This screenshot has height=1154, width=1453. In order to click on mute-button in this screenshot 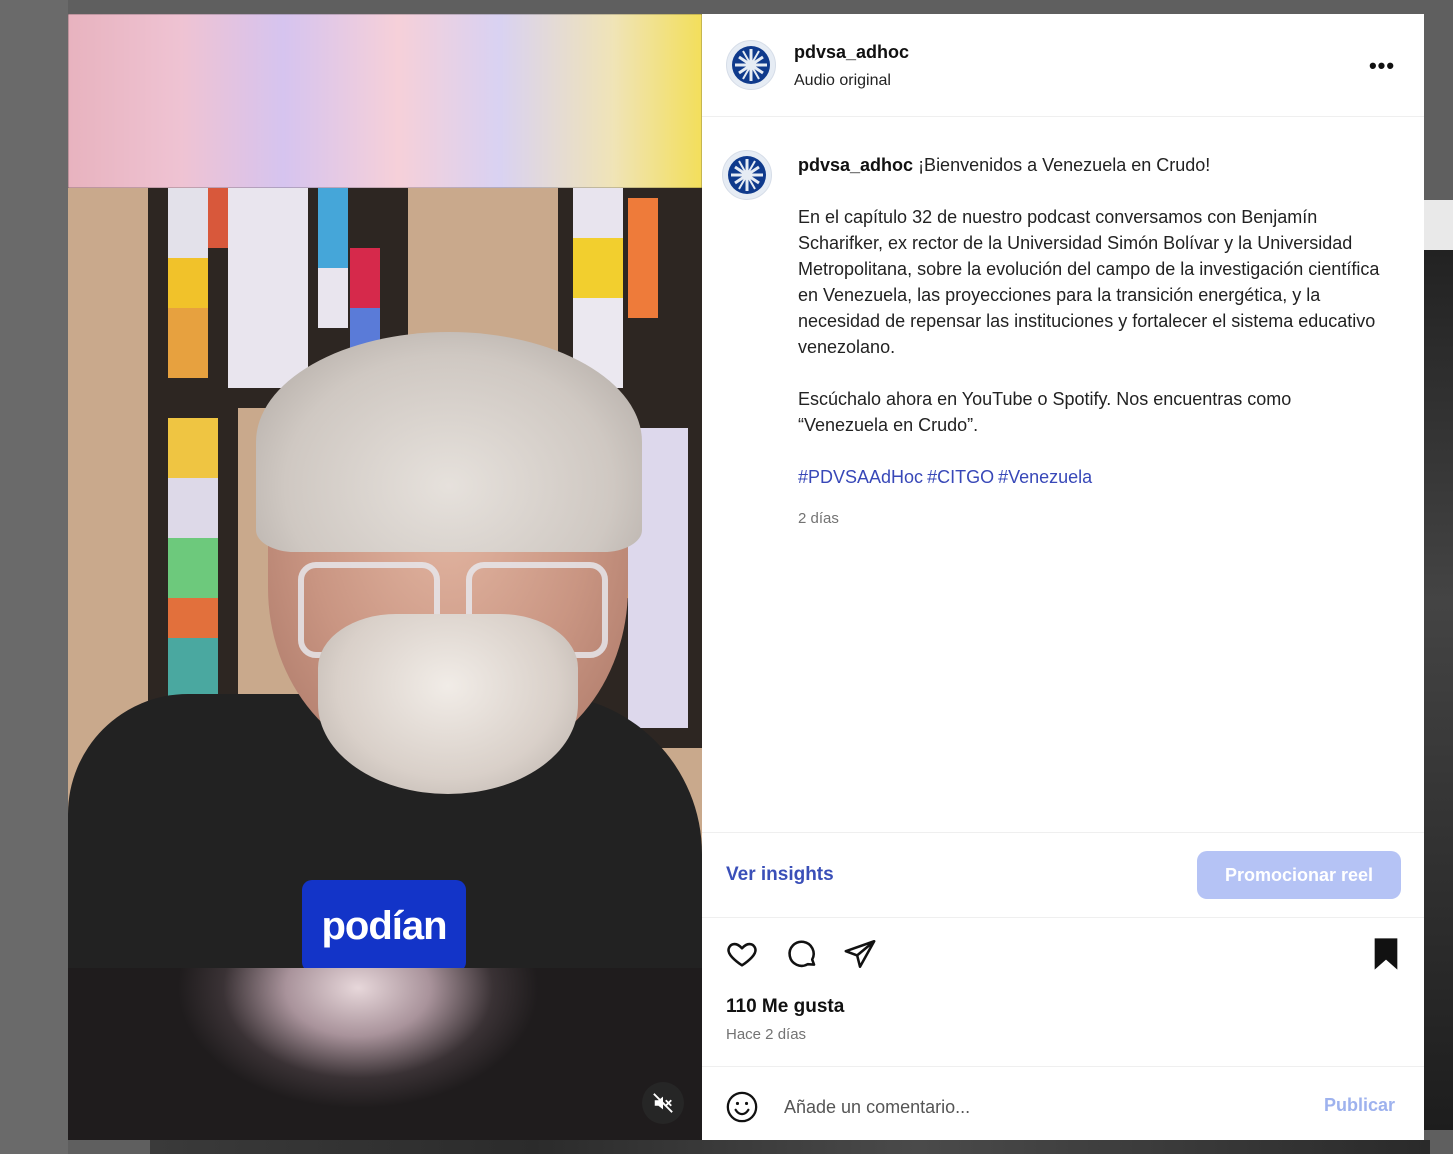, I will do `click(663, 1103)`.